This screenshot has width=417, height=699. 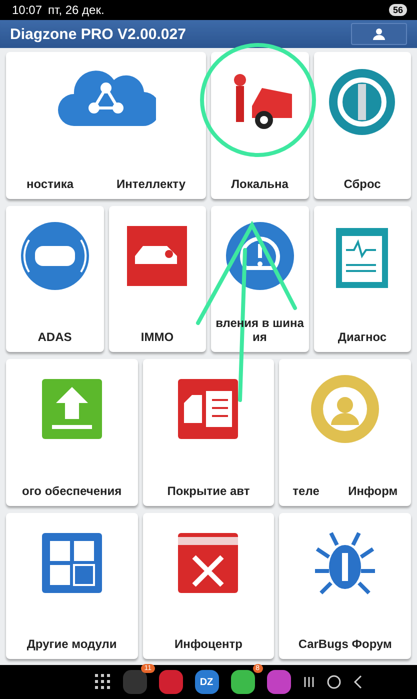 I want to click on menu-tile: Другие модули, so click(x=72, y=585).